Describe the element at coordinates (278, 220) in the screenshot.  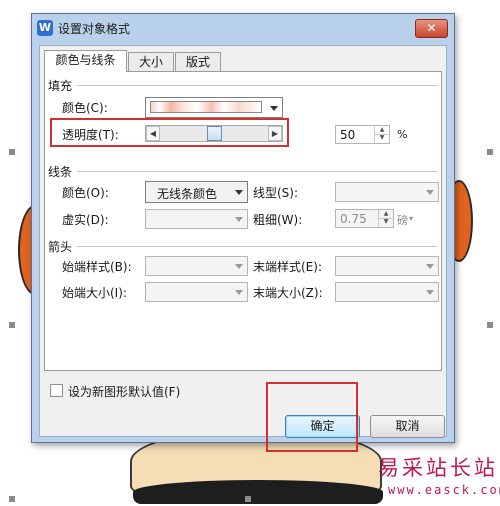
I see `weight-label: 粗细(W):` at that location.